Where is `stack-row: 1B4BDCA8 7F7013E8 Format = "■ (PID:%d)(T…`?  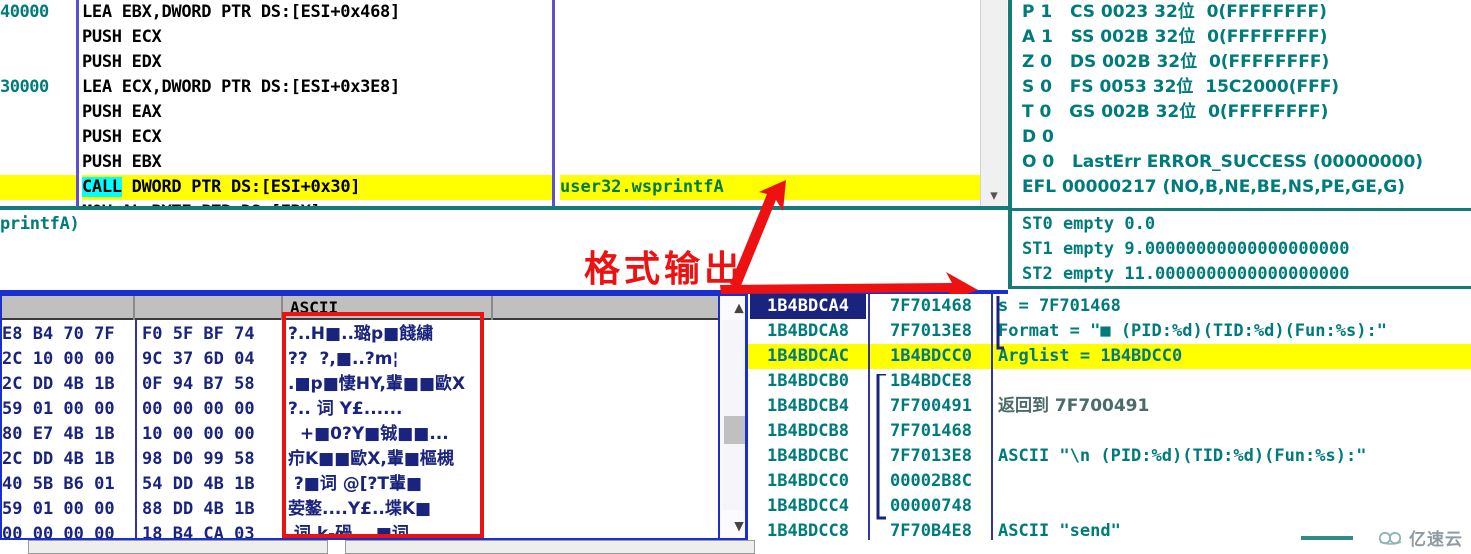 stack-row: 1B4BDCA8 7F7013E8 Format = "■ (PID:%d)(T… is located at coordinates (1109, 331).